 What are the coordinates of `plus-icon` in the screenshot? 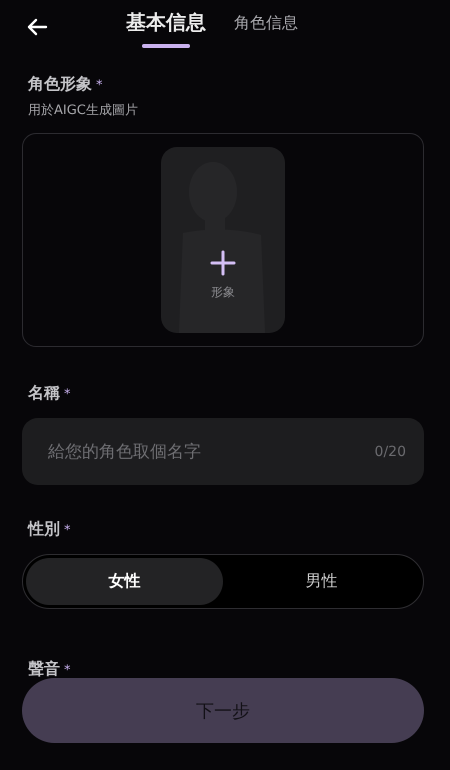 It's located at (223, 263).